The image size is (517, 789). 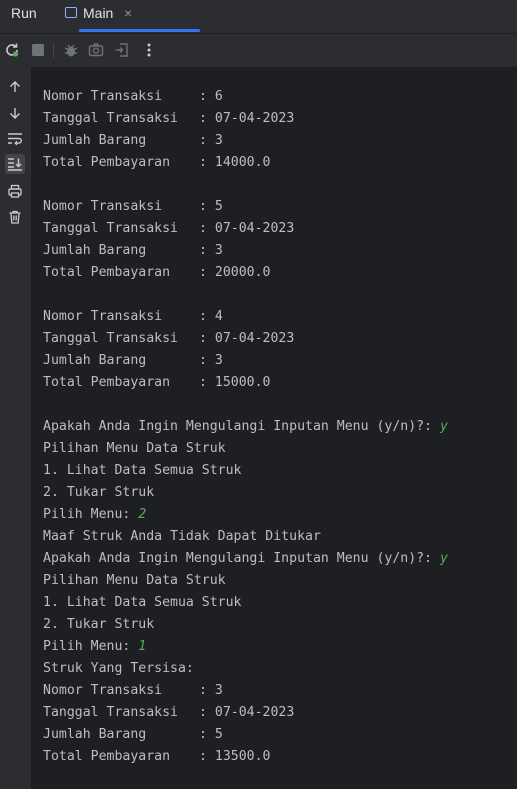 I want to click on debug-icon, so click(x=71, y=50).